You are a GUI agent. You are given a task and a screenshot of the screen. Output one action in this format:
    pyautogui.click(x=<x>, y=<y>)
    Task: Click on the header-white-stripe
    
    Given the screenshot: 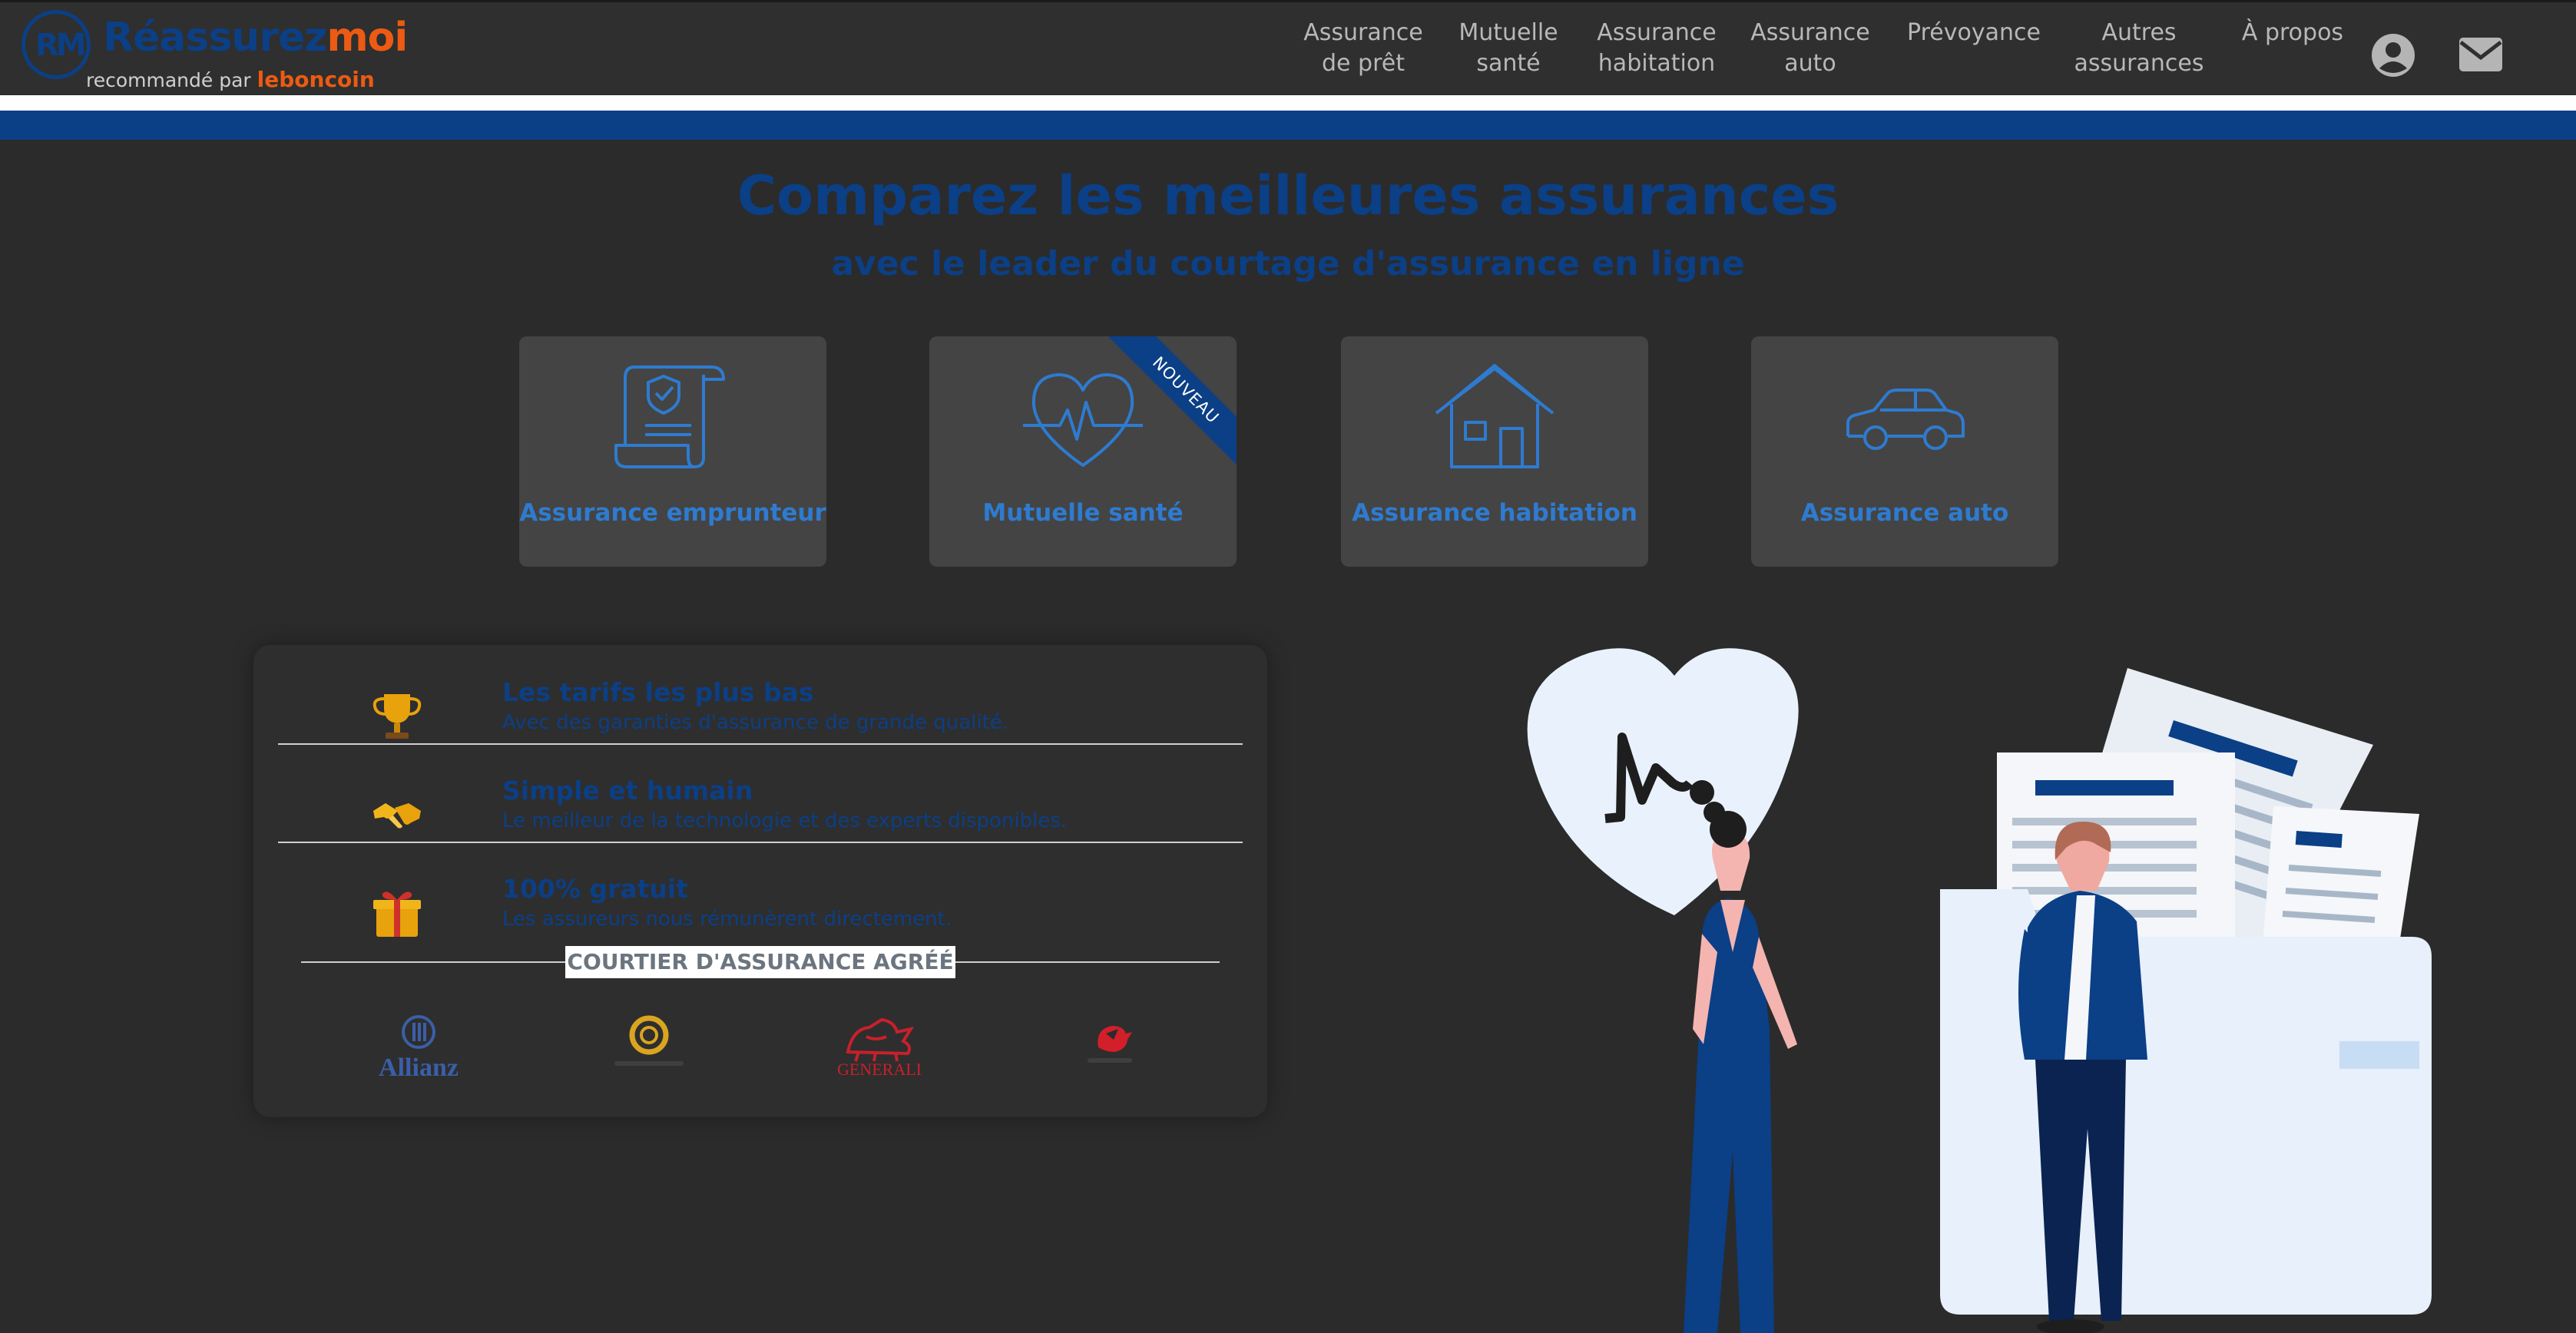 What is the action you would take?
    pyautogui.click(x=1288, y=103)
    